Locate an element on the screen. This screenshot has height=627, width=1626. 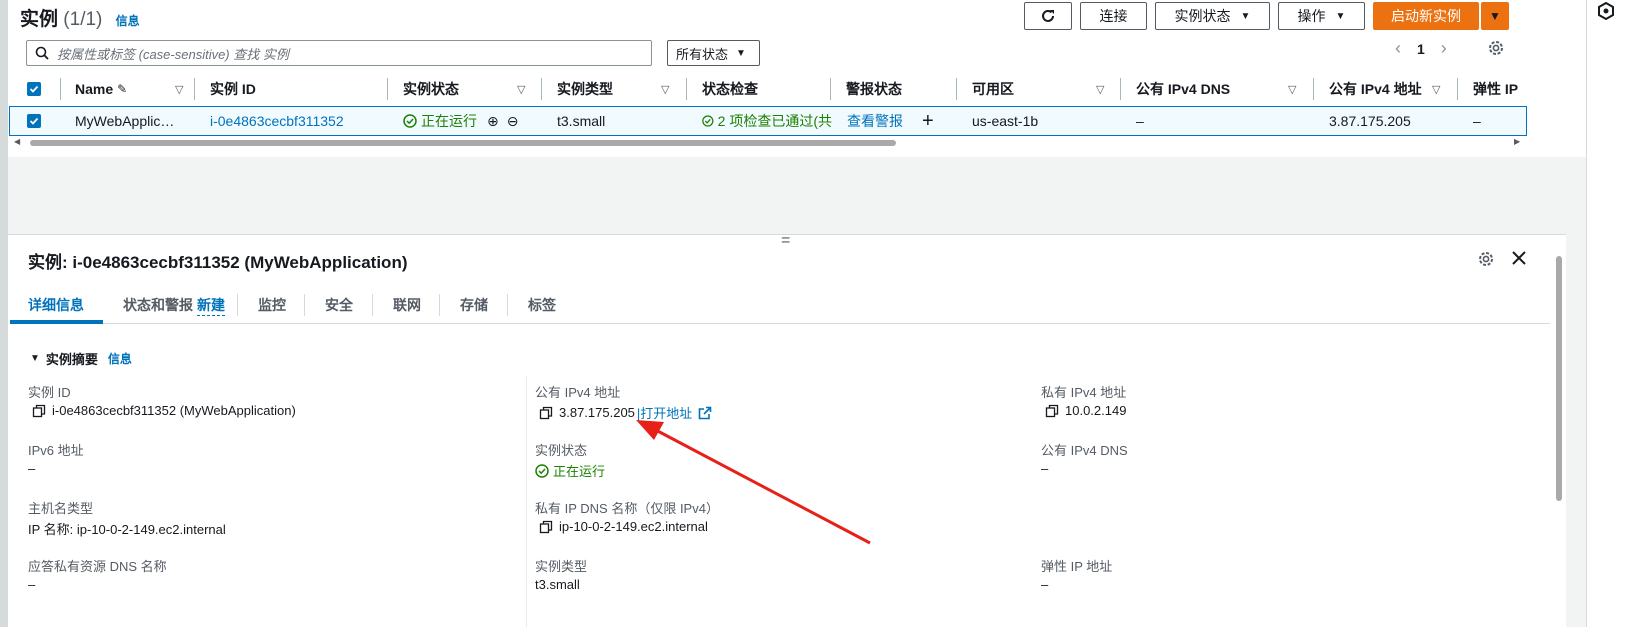
column-label: 实例状态 is located at coordinates (431, 89).